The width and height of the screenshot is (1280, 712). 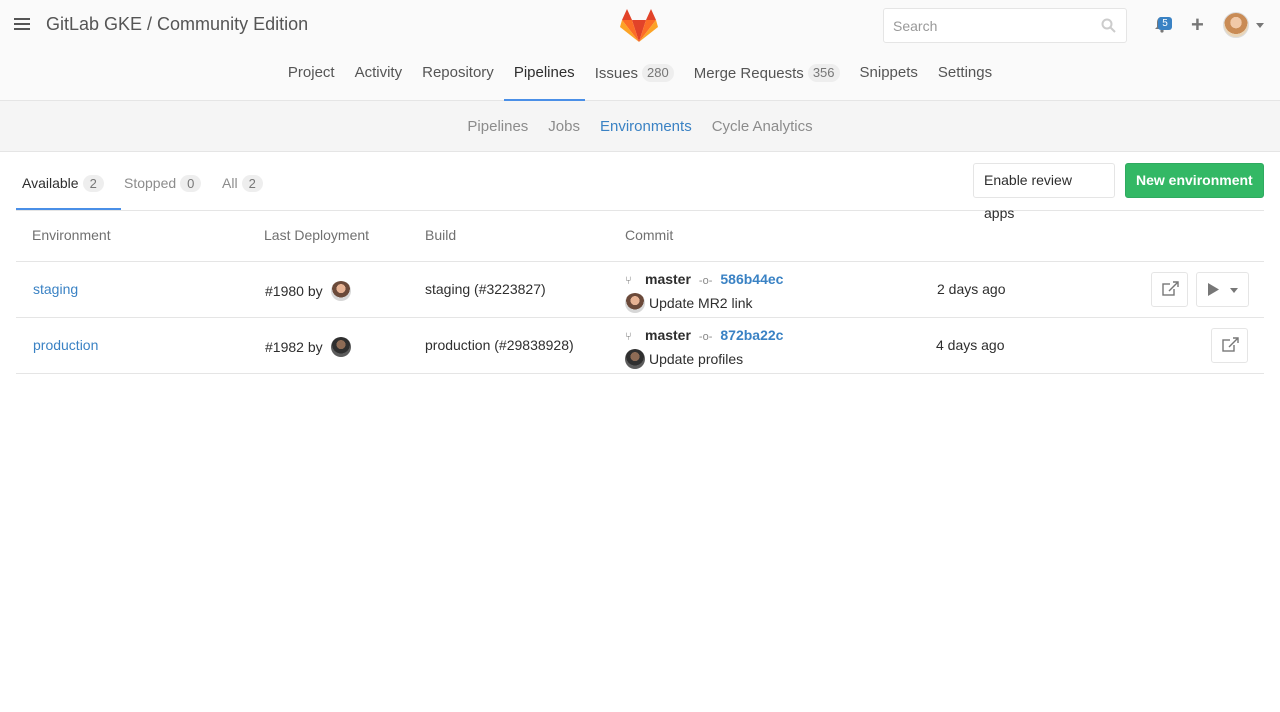 I want to click on chevron-down-icon, so click(x=1260, y=25).